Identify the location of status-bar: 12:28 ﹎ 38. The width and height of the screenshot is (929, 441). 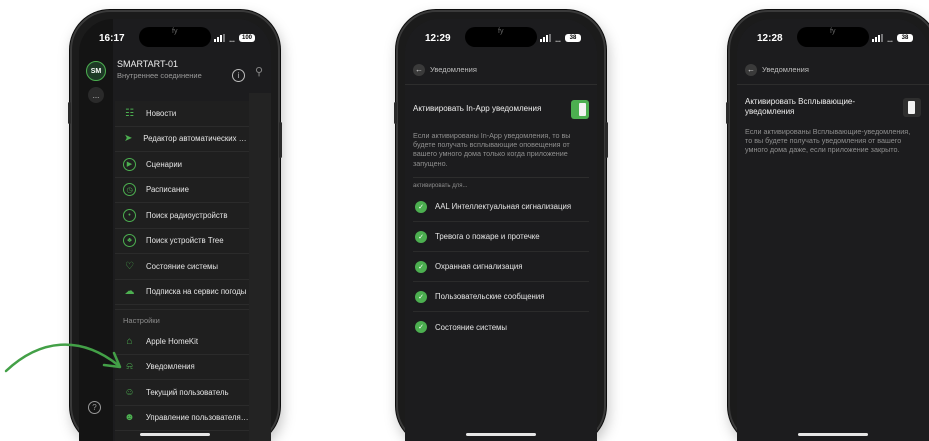
(835, 38).